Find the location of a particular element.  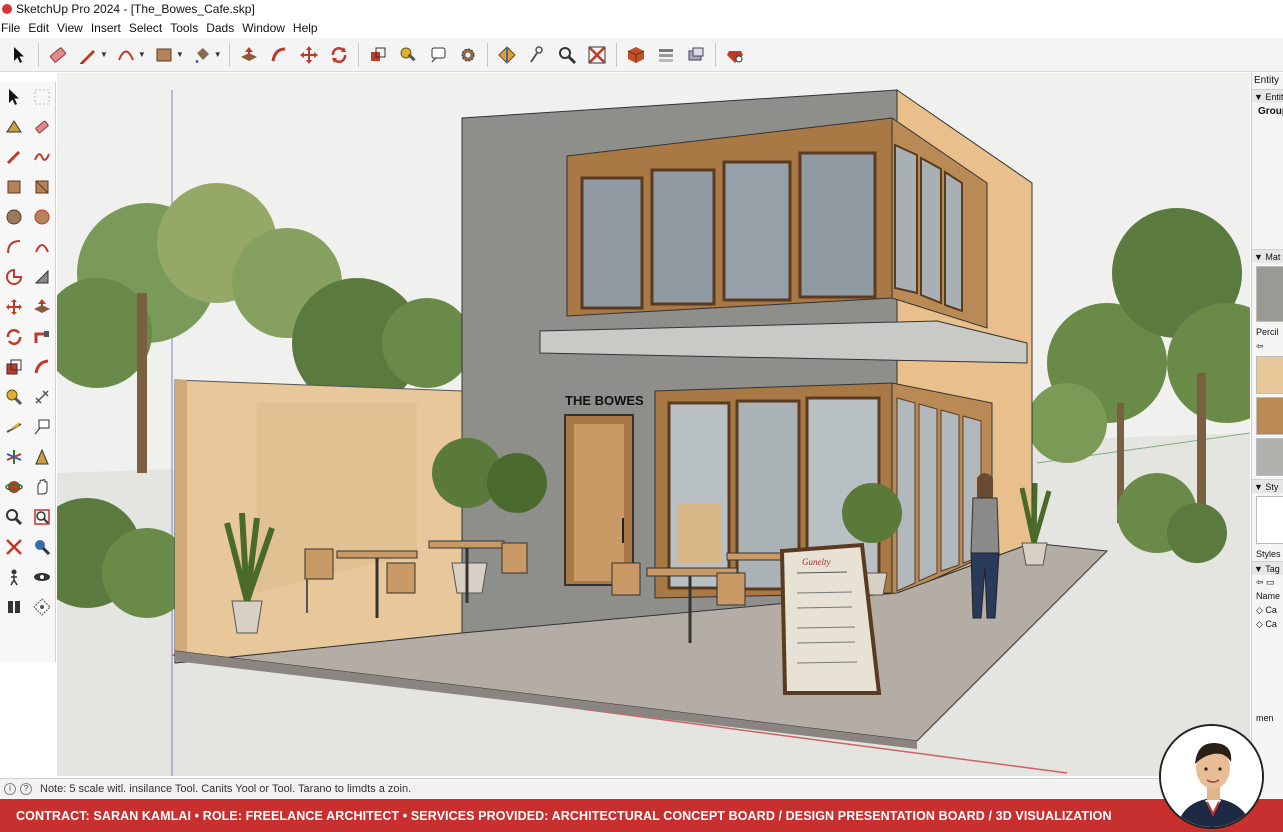

component-icon is located at coordinates (378, 55).